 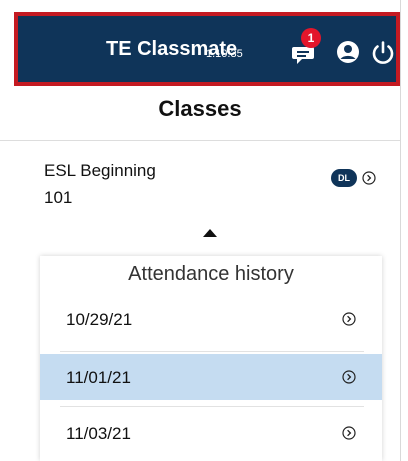 What do you see at coordinates (98, 377) in the screenshot?
I see `attendance-date: 11/01/21` at bounding box center [98, 377].